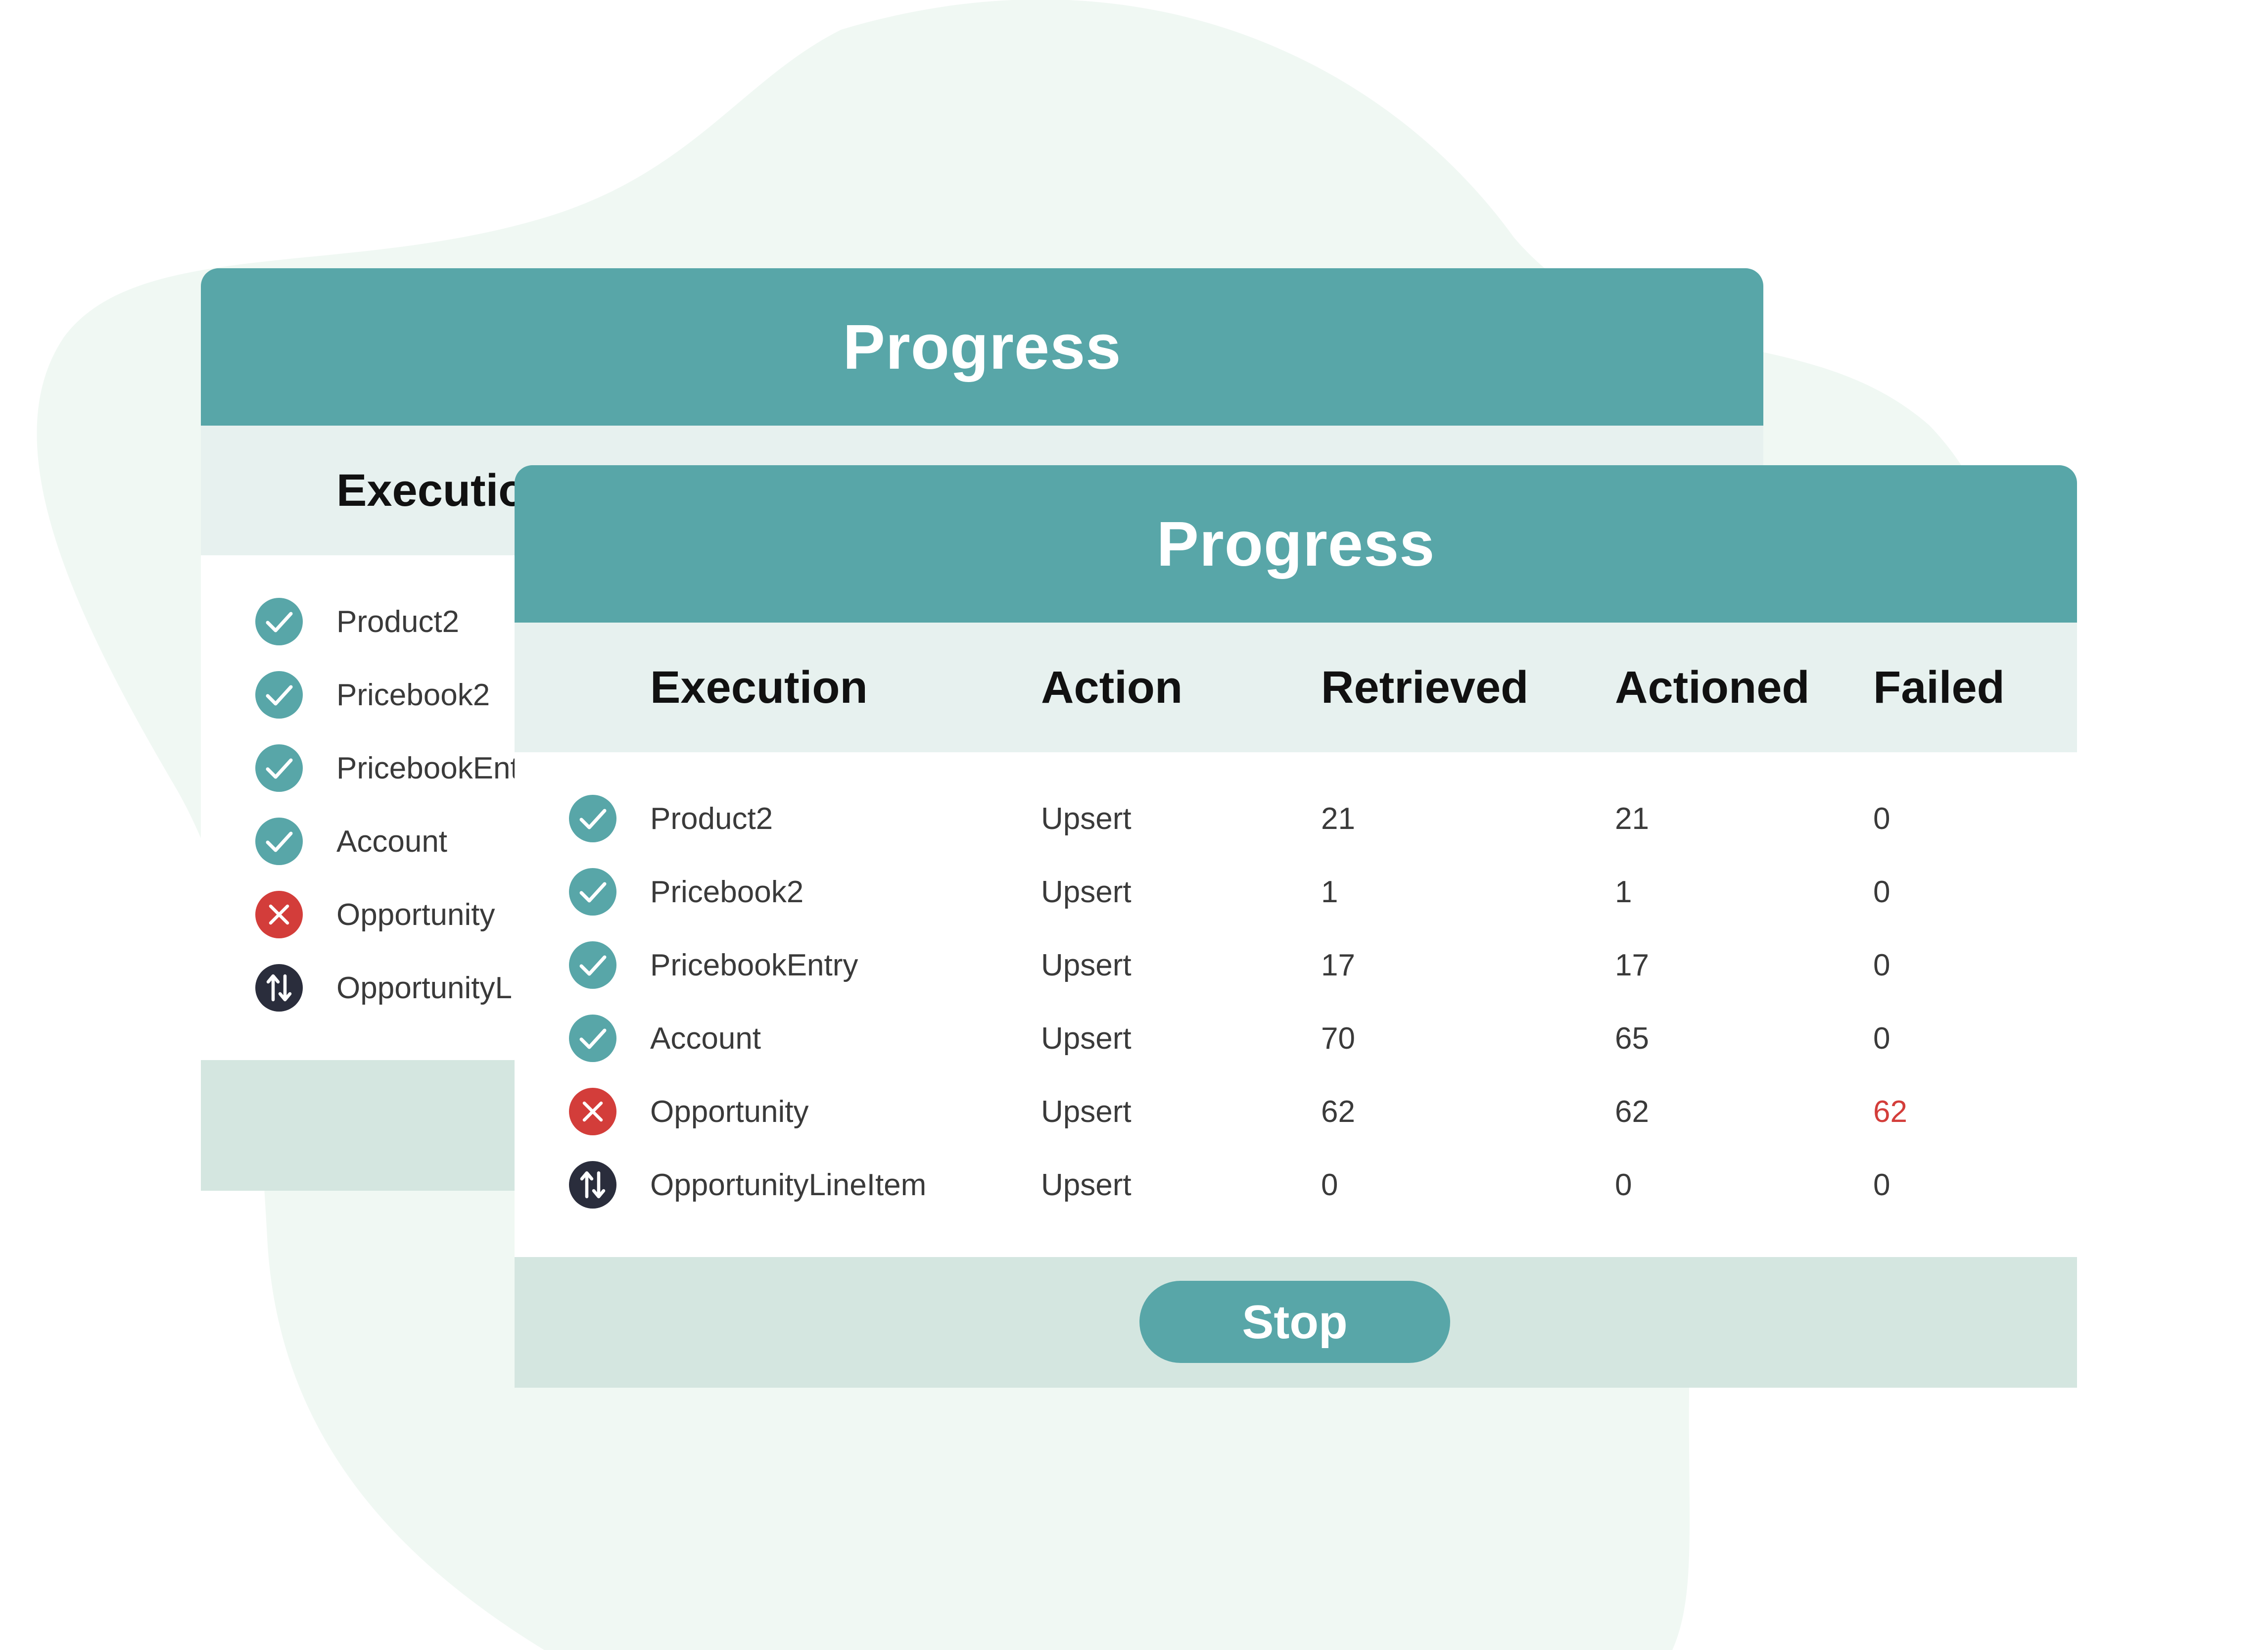 The height and width of the screenshot is (1650, 2268). Describe the element at coordinates (1632, 819) in the screenshot. I see `actioned-cell: 21` at that location.